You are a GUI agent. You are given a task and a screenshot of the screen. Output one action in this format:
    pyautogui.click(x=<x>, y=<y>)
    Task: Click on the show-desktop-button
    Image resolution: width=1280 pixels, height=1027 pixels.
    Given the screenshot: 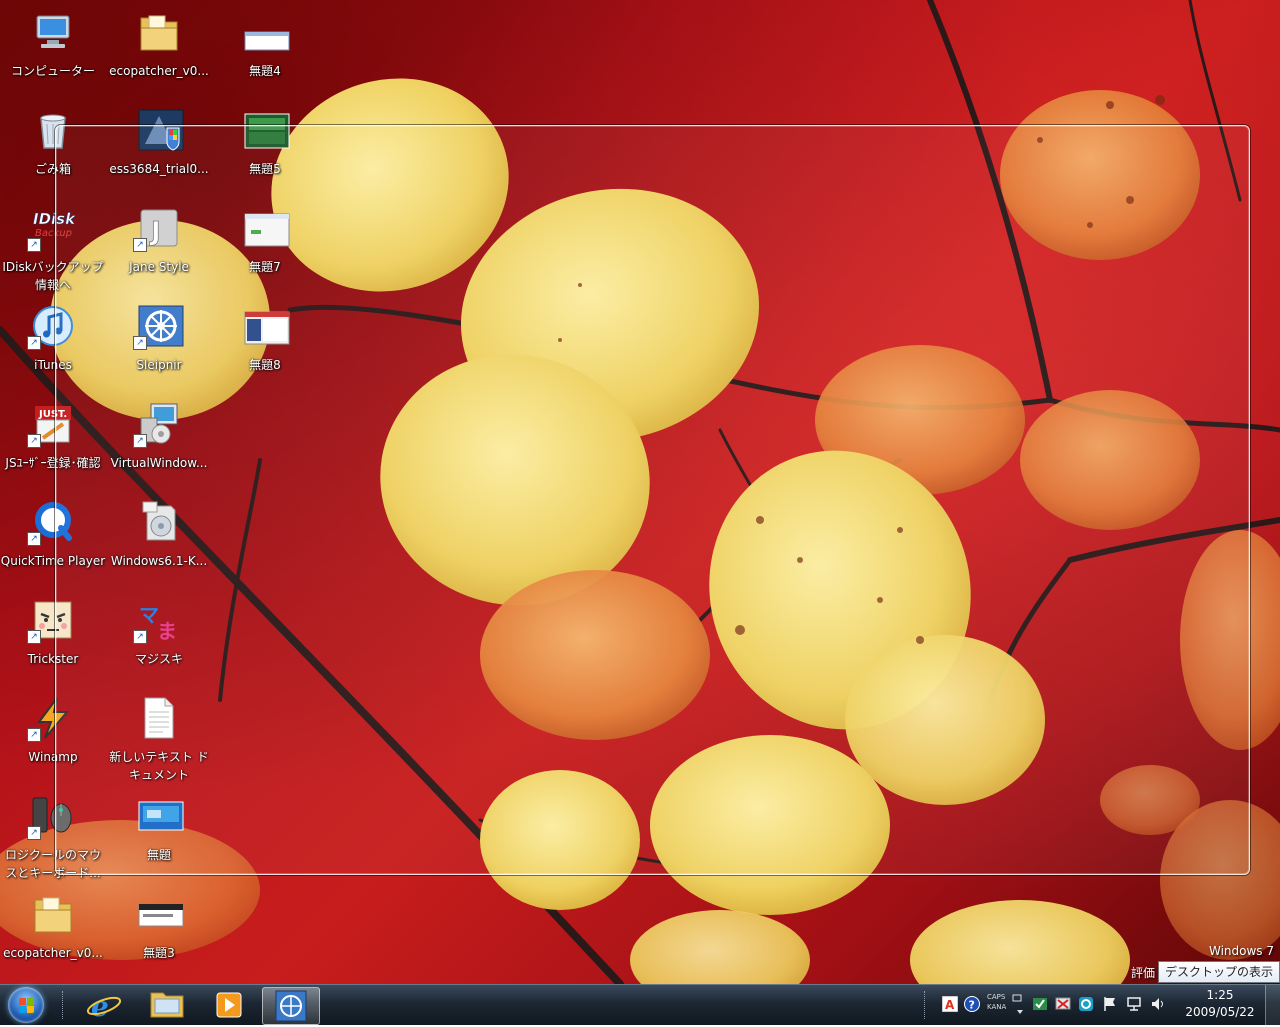 What is the action you would take?
    pyautogui.click(x=1272, y=1005)
    